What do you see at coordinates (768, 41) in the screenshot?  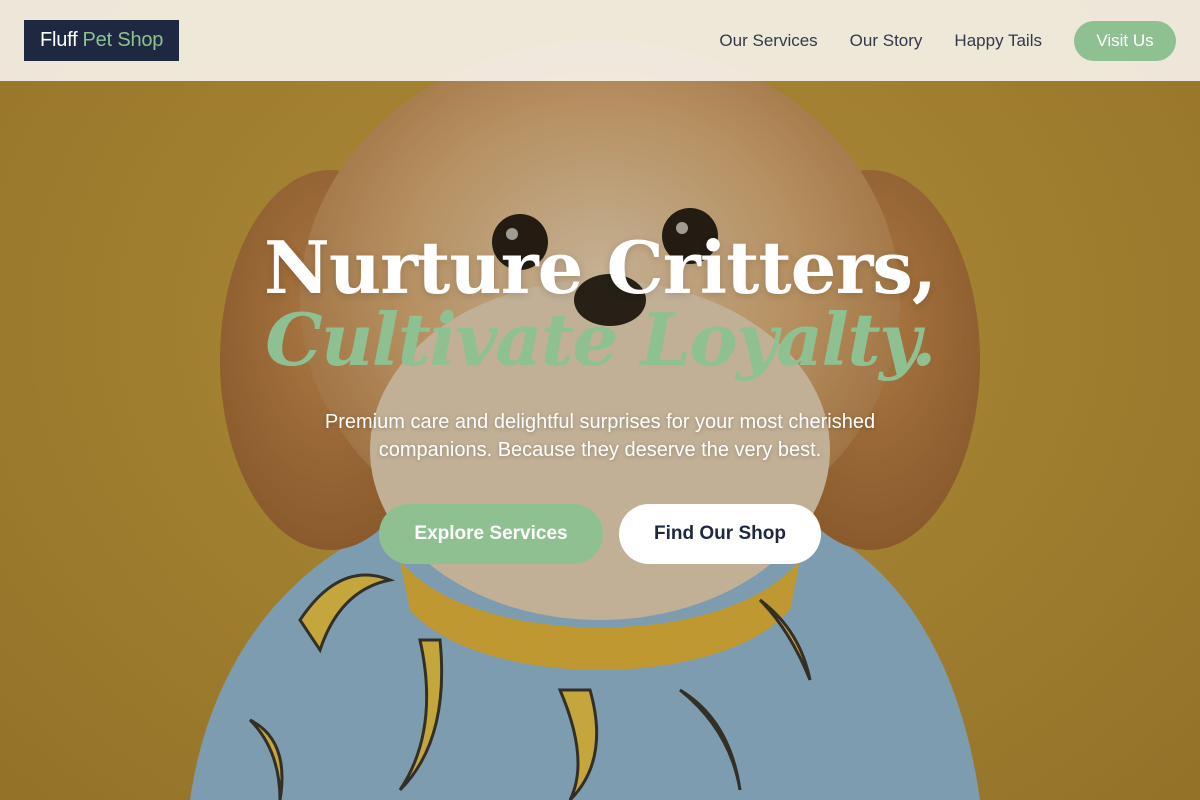 I see `nav-link-our-services: Our Services` at bounding box center [768, 41].